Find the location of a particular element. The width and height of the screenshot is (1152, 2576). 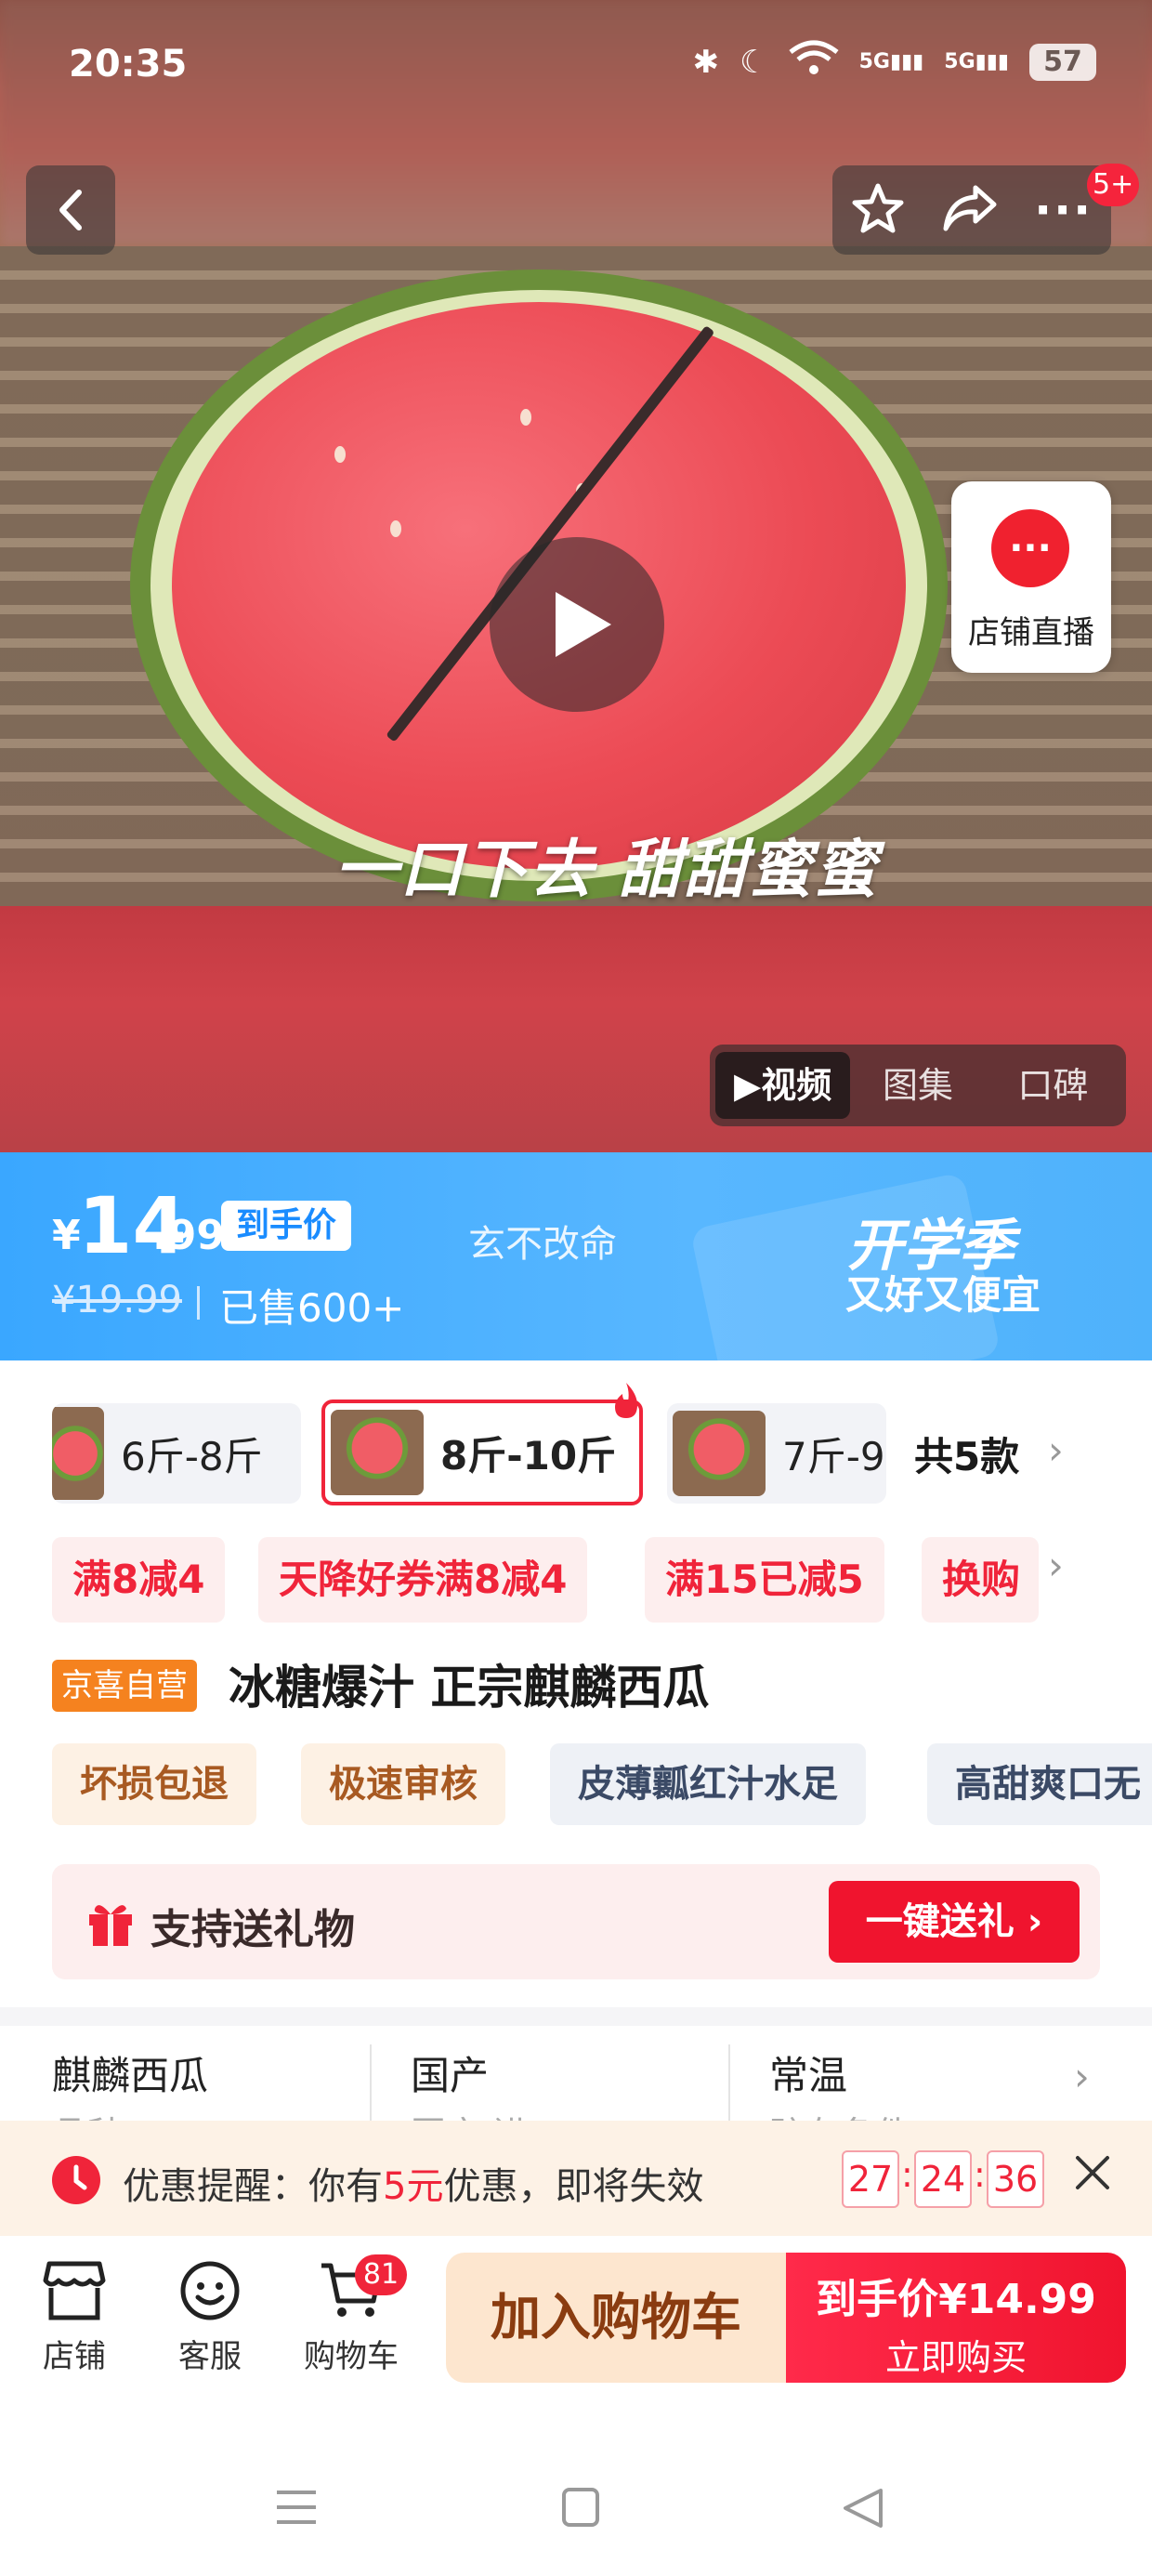

spec-option: 6斤-8斤 is located at coordinates (176, 1453).